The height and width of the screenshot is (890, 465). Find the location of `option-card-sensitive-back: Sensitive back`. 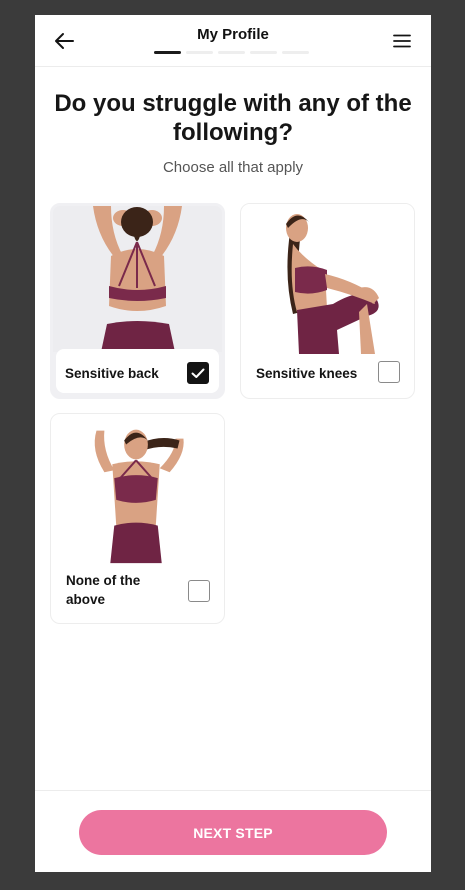

option-card-sensitive-back: Sensitive back is located at coordinates (137, 301).